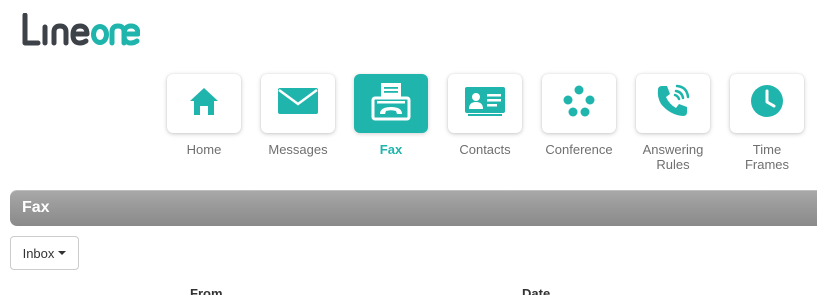 The width and height of the screenshot is (817, 295). Describe the element at coordinates (206, 290) in the screenshot. I see `column-header-from: From` at that location.